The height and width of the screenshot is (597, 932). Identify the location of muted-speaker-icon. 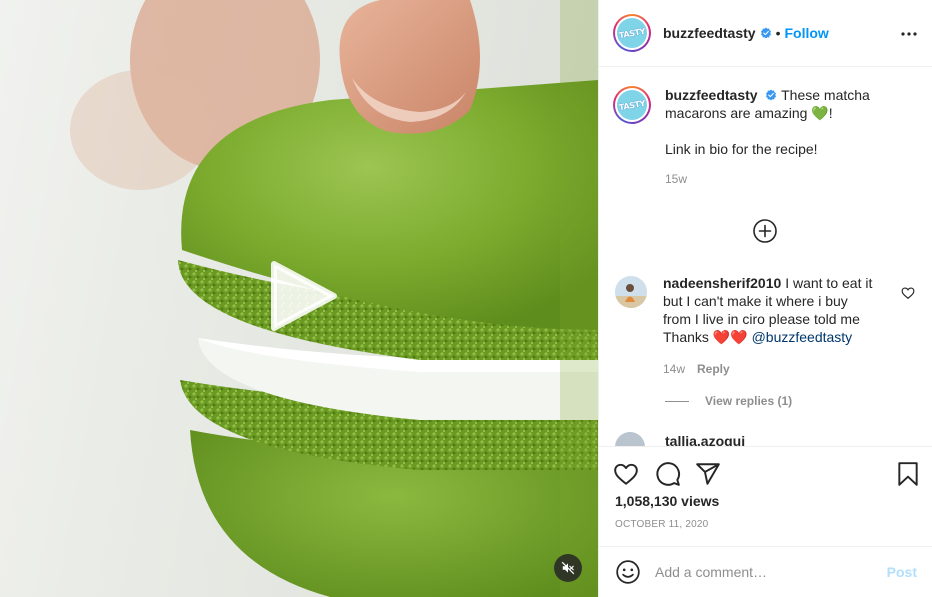
(568, 568).